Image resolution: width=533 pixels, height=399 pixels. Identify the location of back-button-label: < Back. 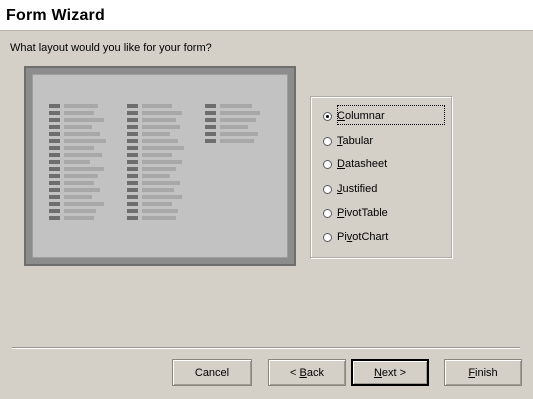
(307, 372).